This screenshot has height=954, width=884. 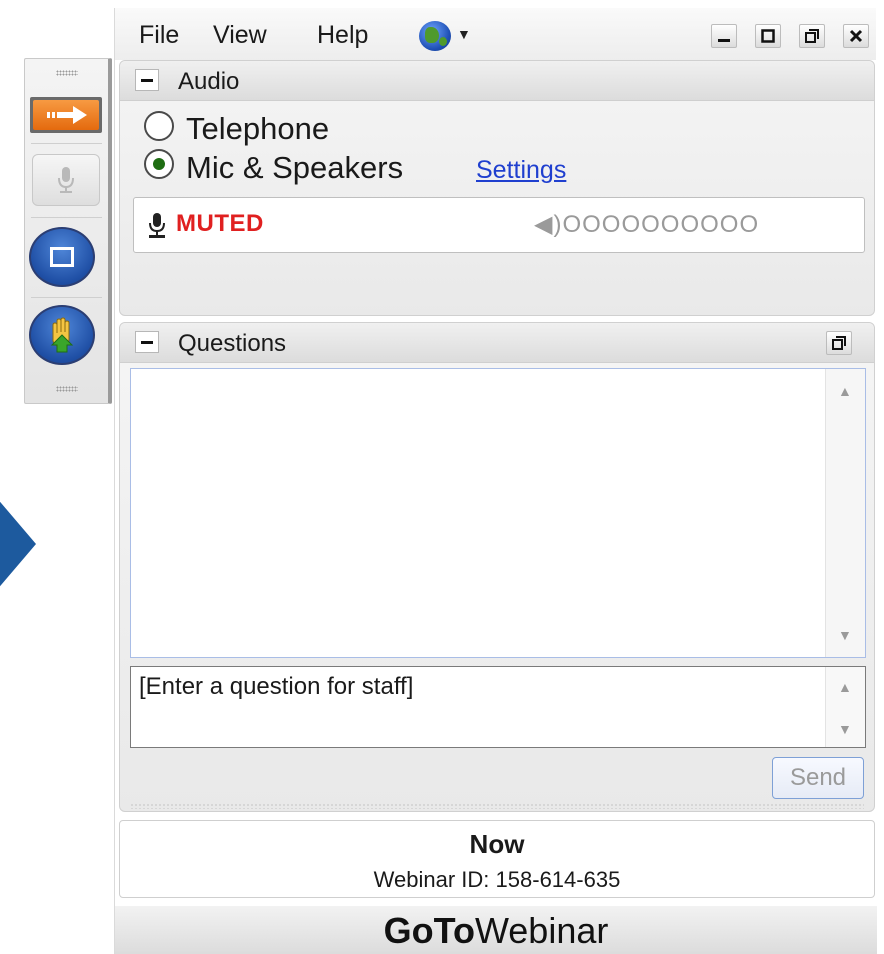 I want to click on menu-file: File, so click(x=159, y=35).